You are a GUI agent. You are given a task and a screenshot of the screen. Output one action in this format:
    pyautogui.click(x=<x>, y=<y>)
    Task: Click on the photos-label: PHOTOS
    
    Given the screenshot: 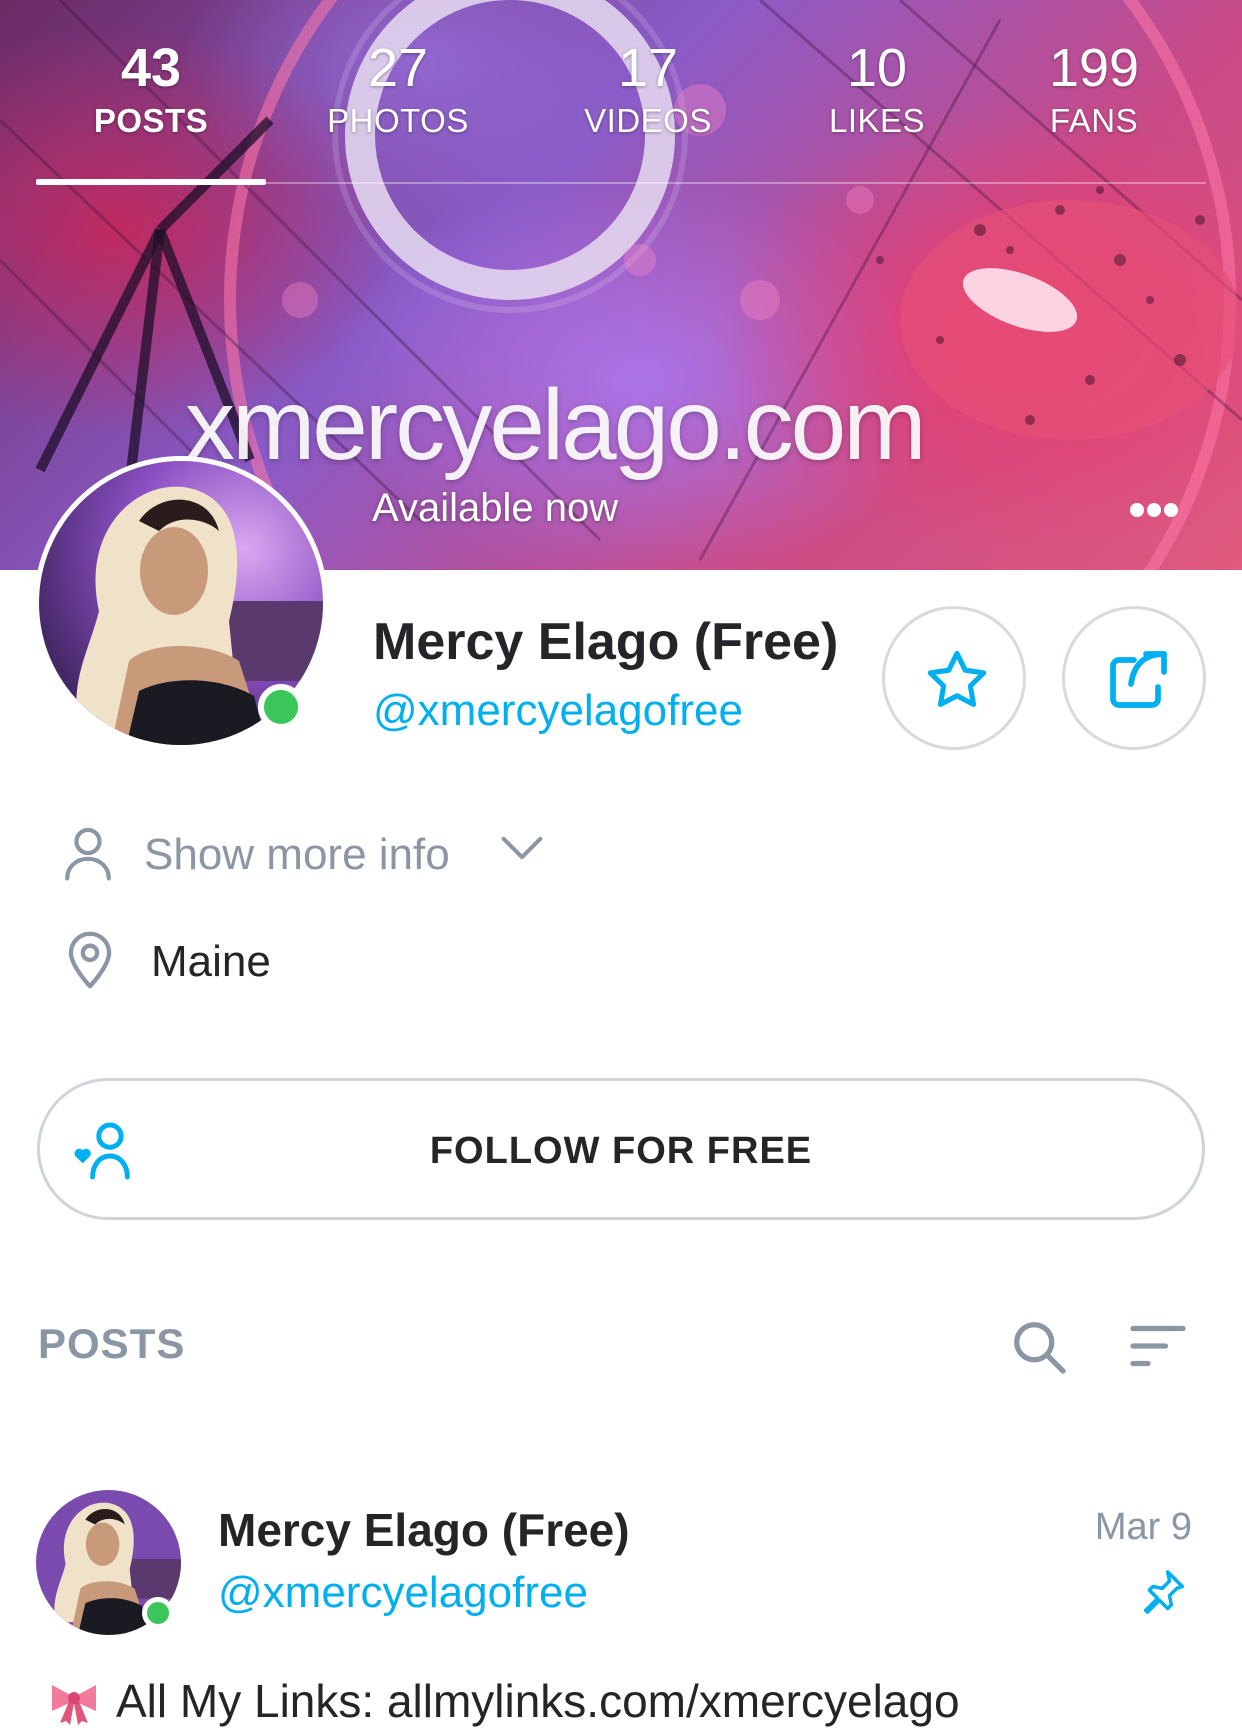 What is the action you would take?
    pyautogui.click(x=398, y=120)
    